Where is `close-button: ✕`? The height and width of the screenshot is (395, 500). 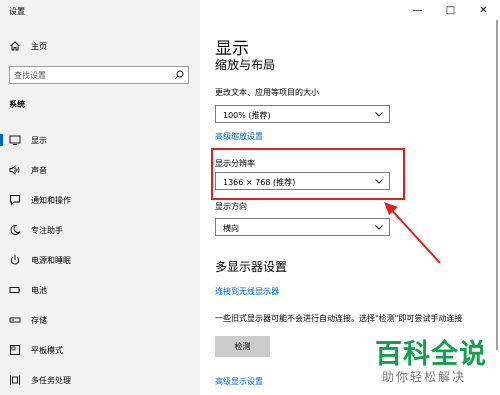
close-button: ✕ is located at coordinates (483, 10).